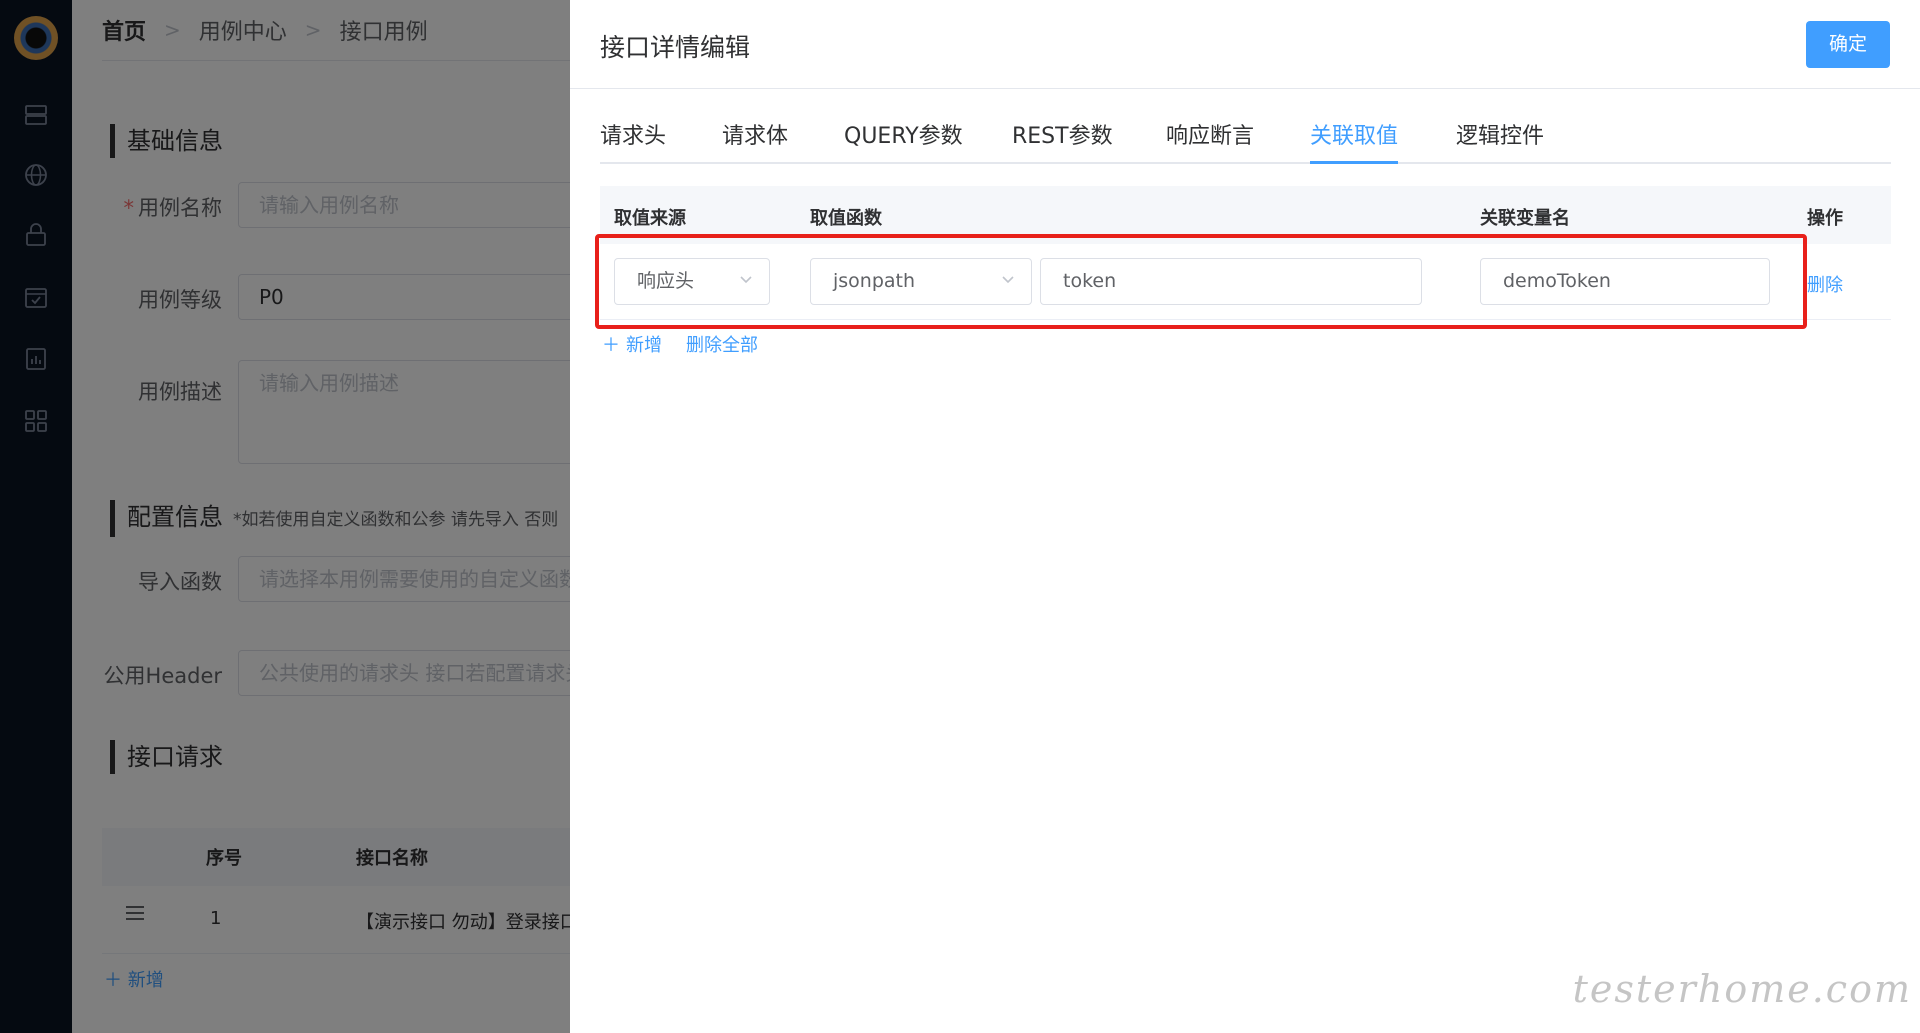  I want to click on tab-query-params: QUERY参数, so click(903, 141).